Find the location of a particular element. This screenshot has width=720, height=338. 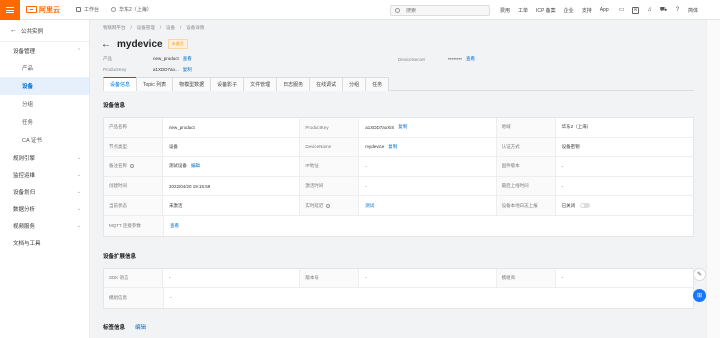

latency-test-link: 测试 is located at coordinates (369, 206).